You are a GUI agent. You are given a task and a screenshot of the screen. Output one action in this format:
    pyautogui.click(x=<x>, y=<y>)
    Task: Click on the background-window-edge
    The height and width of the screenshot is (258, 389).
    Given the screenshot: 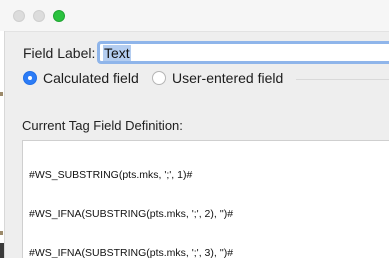 What is the action you would take?
    pyautogui.click(x=2, y=144)
    